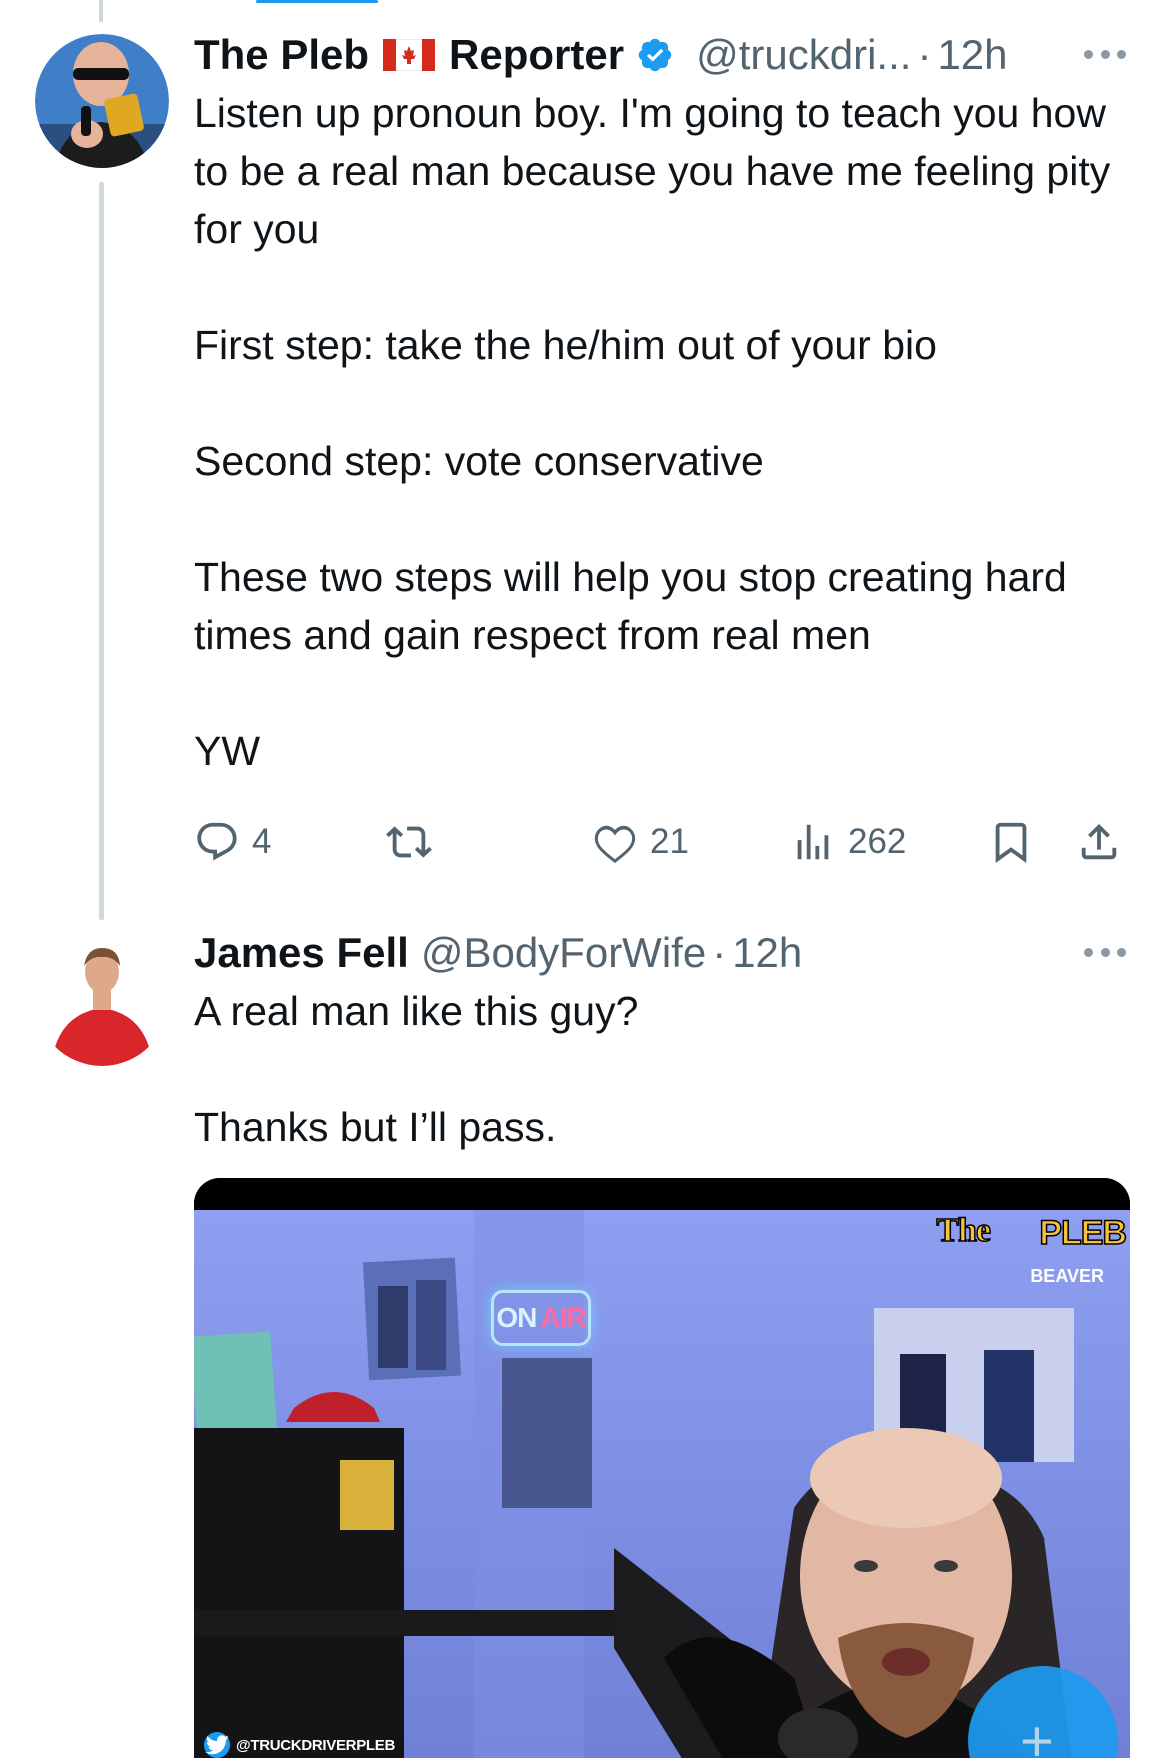 This screenshot has width=1170, height=1758. What do you see at coordinates (416, 1011) in the screenshot?
I see `tweet-paragraph: A real man like this guy?` at bounding box center [416, 1011].